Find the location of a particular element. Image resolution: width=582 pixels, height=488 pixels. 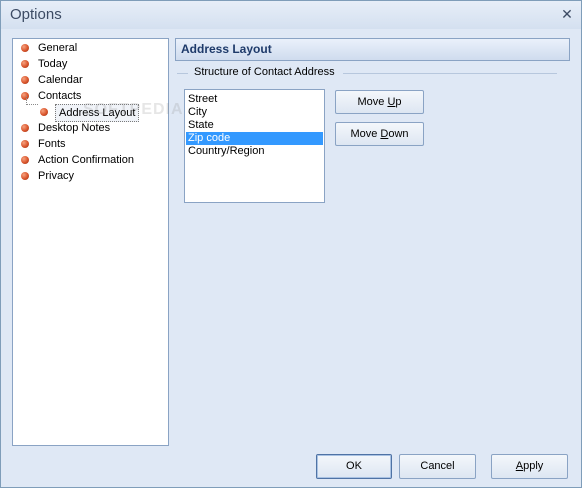

apply-button: Apply is located at coordinates (529, 466).